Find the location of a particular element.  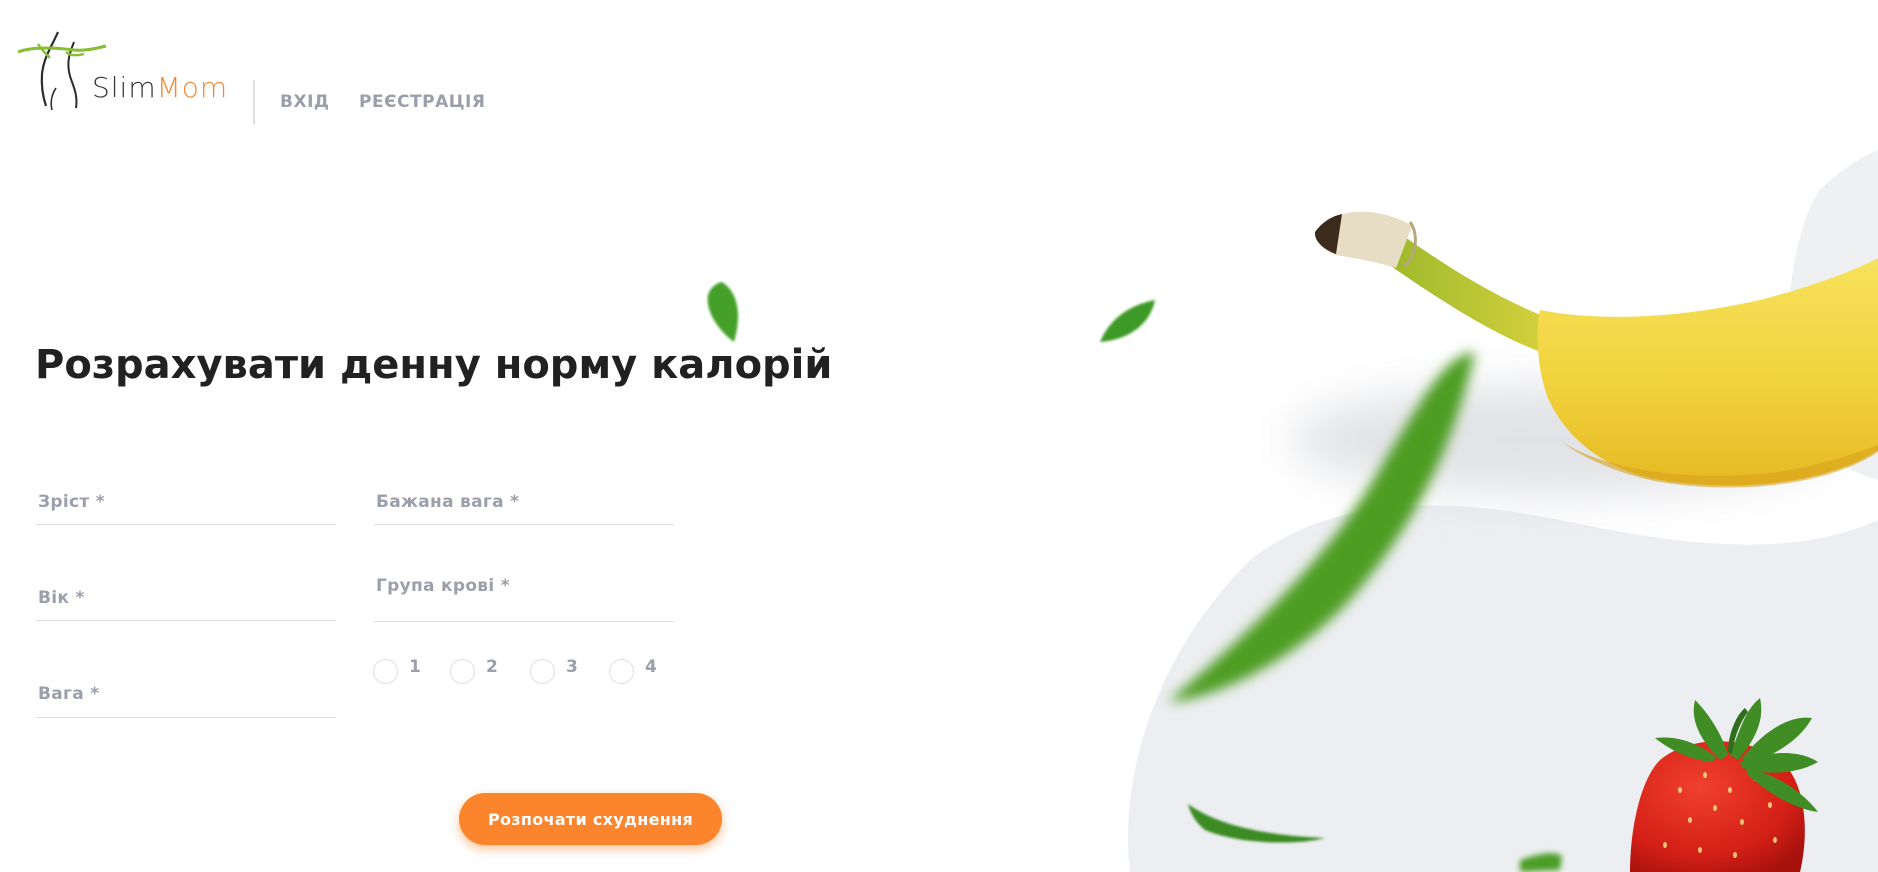

blood-type-radio-2: 2 is located at coordinates (474, 671).